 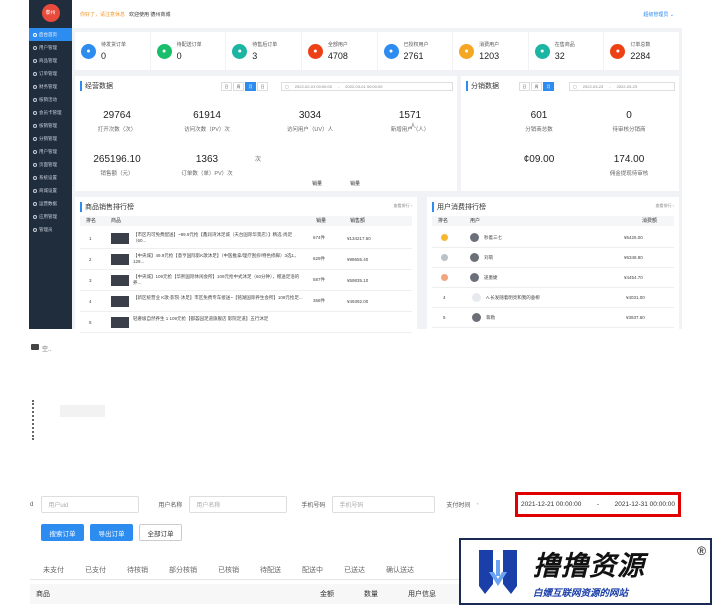 I want to click on dist-title: 分销数据, so click(x=482, y=86).